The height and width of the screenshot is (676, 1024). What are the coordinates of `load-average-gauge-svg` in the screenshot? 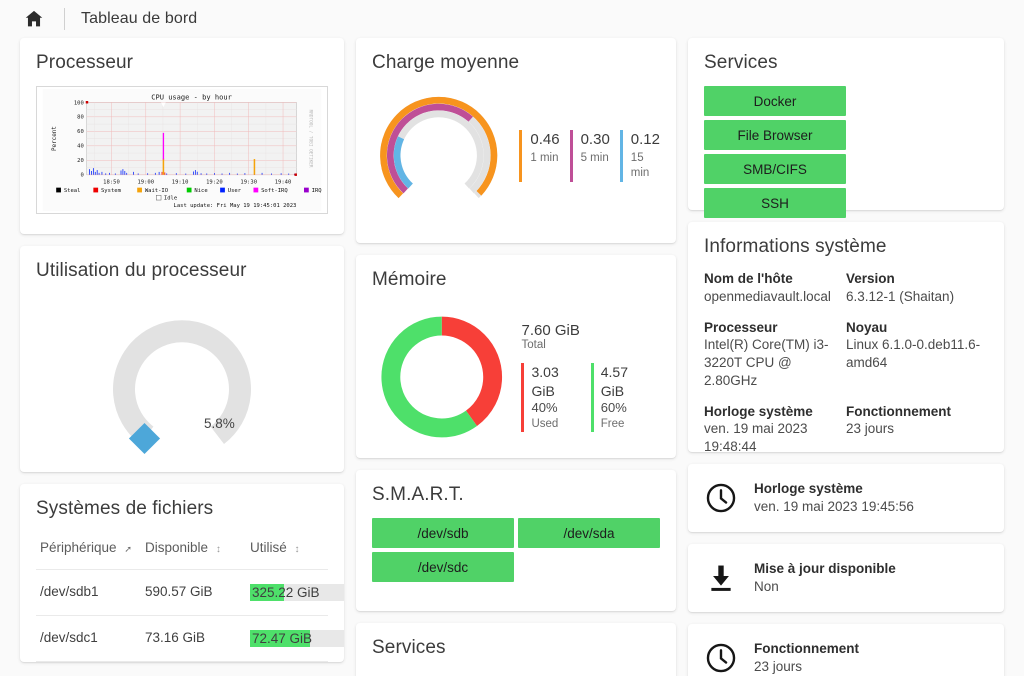 It's located at (439, 147).